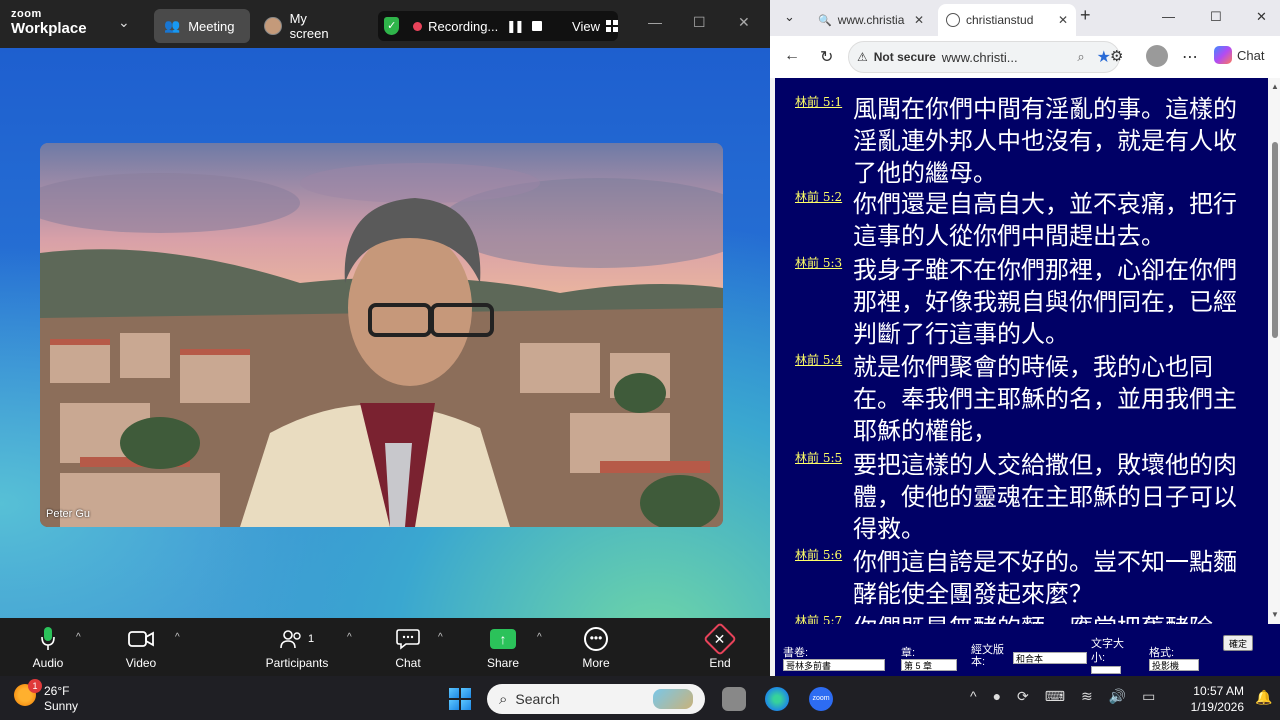  Describe the element at coordinates (734, 699) in the screenshot. I see `task-view-icon` at that location.